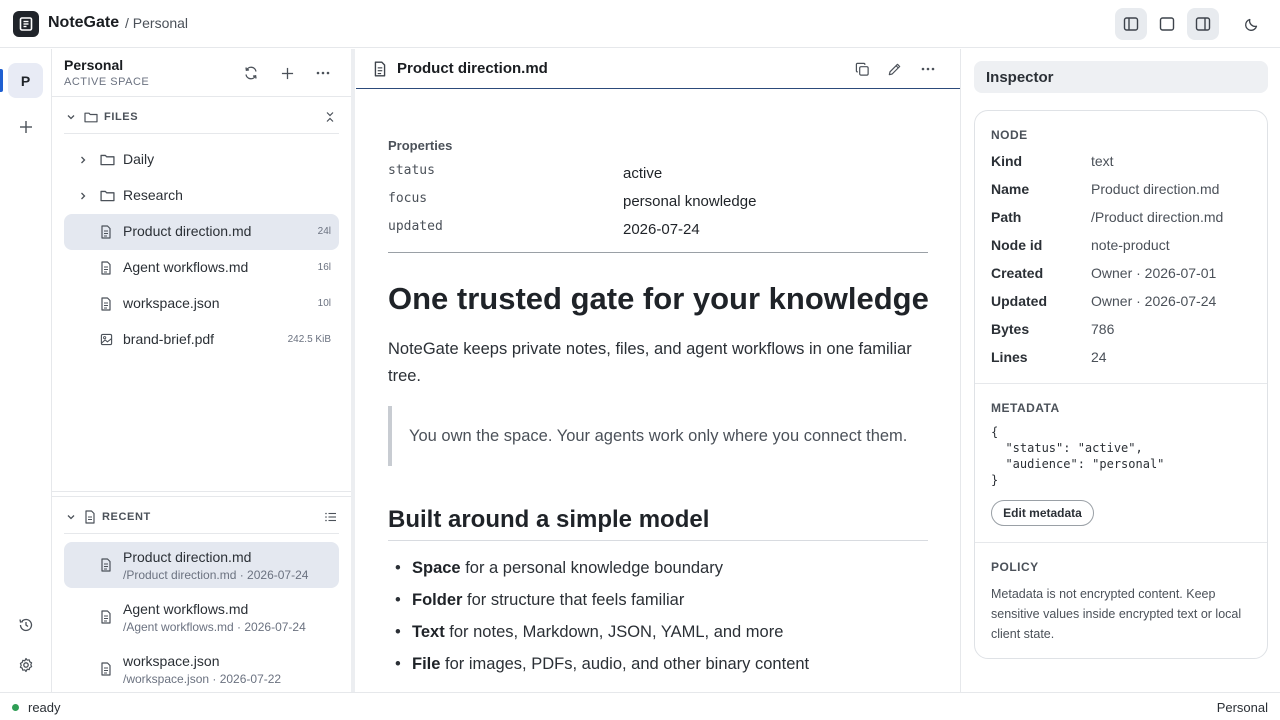 The height and width of the screenshot is (720, 1280). I want to click on copy-button, so click(862, 69).